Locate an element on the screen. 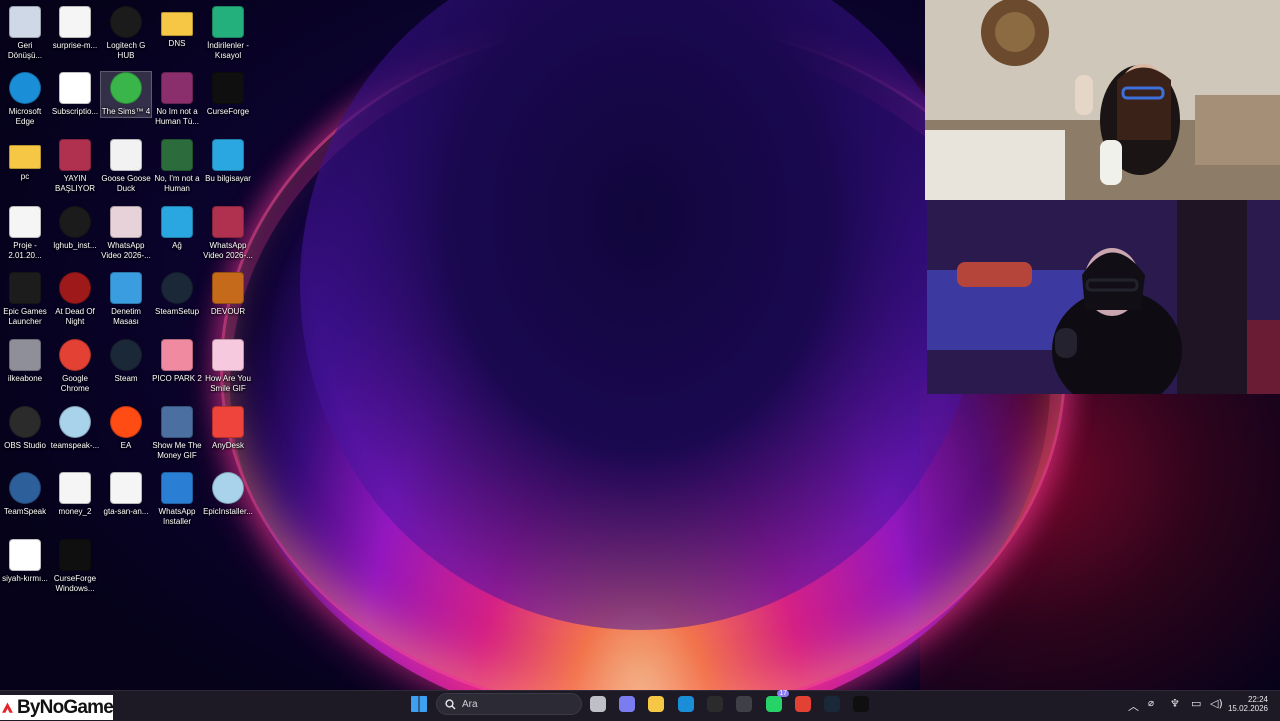  desktop-icon-22: Denetim Masası is located at coordinates (126, 299).